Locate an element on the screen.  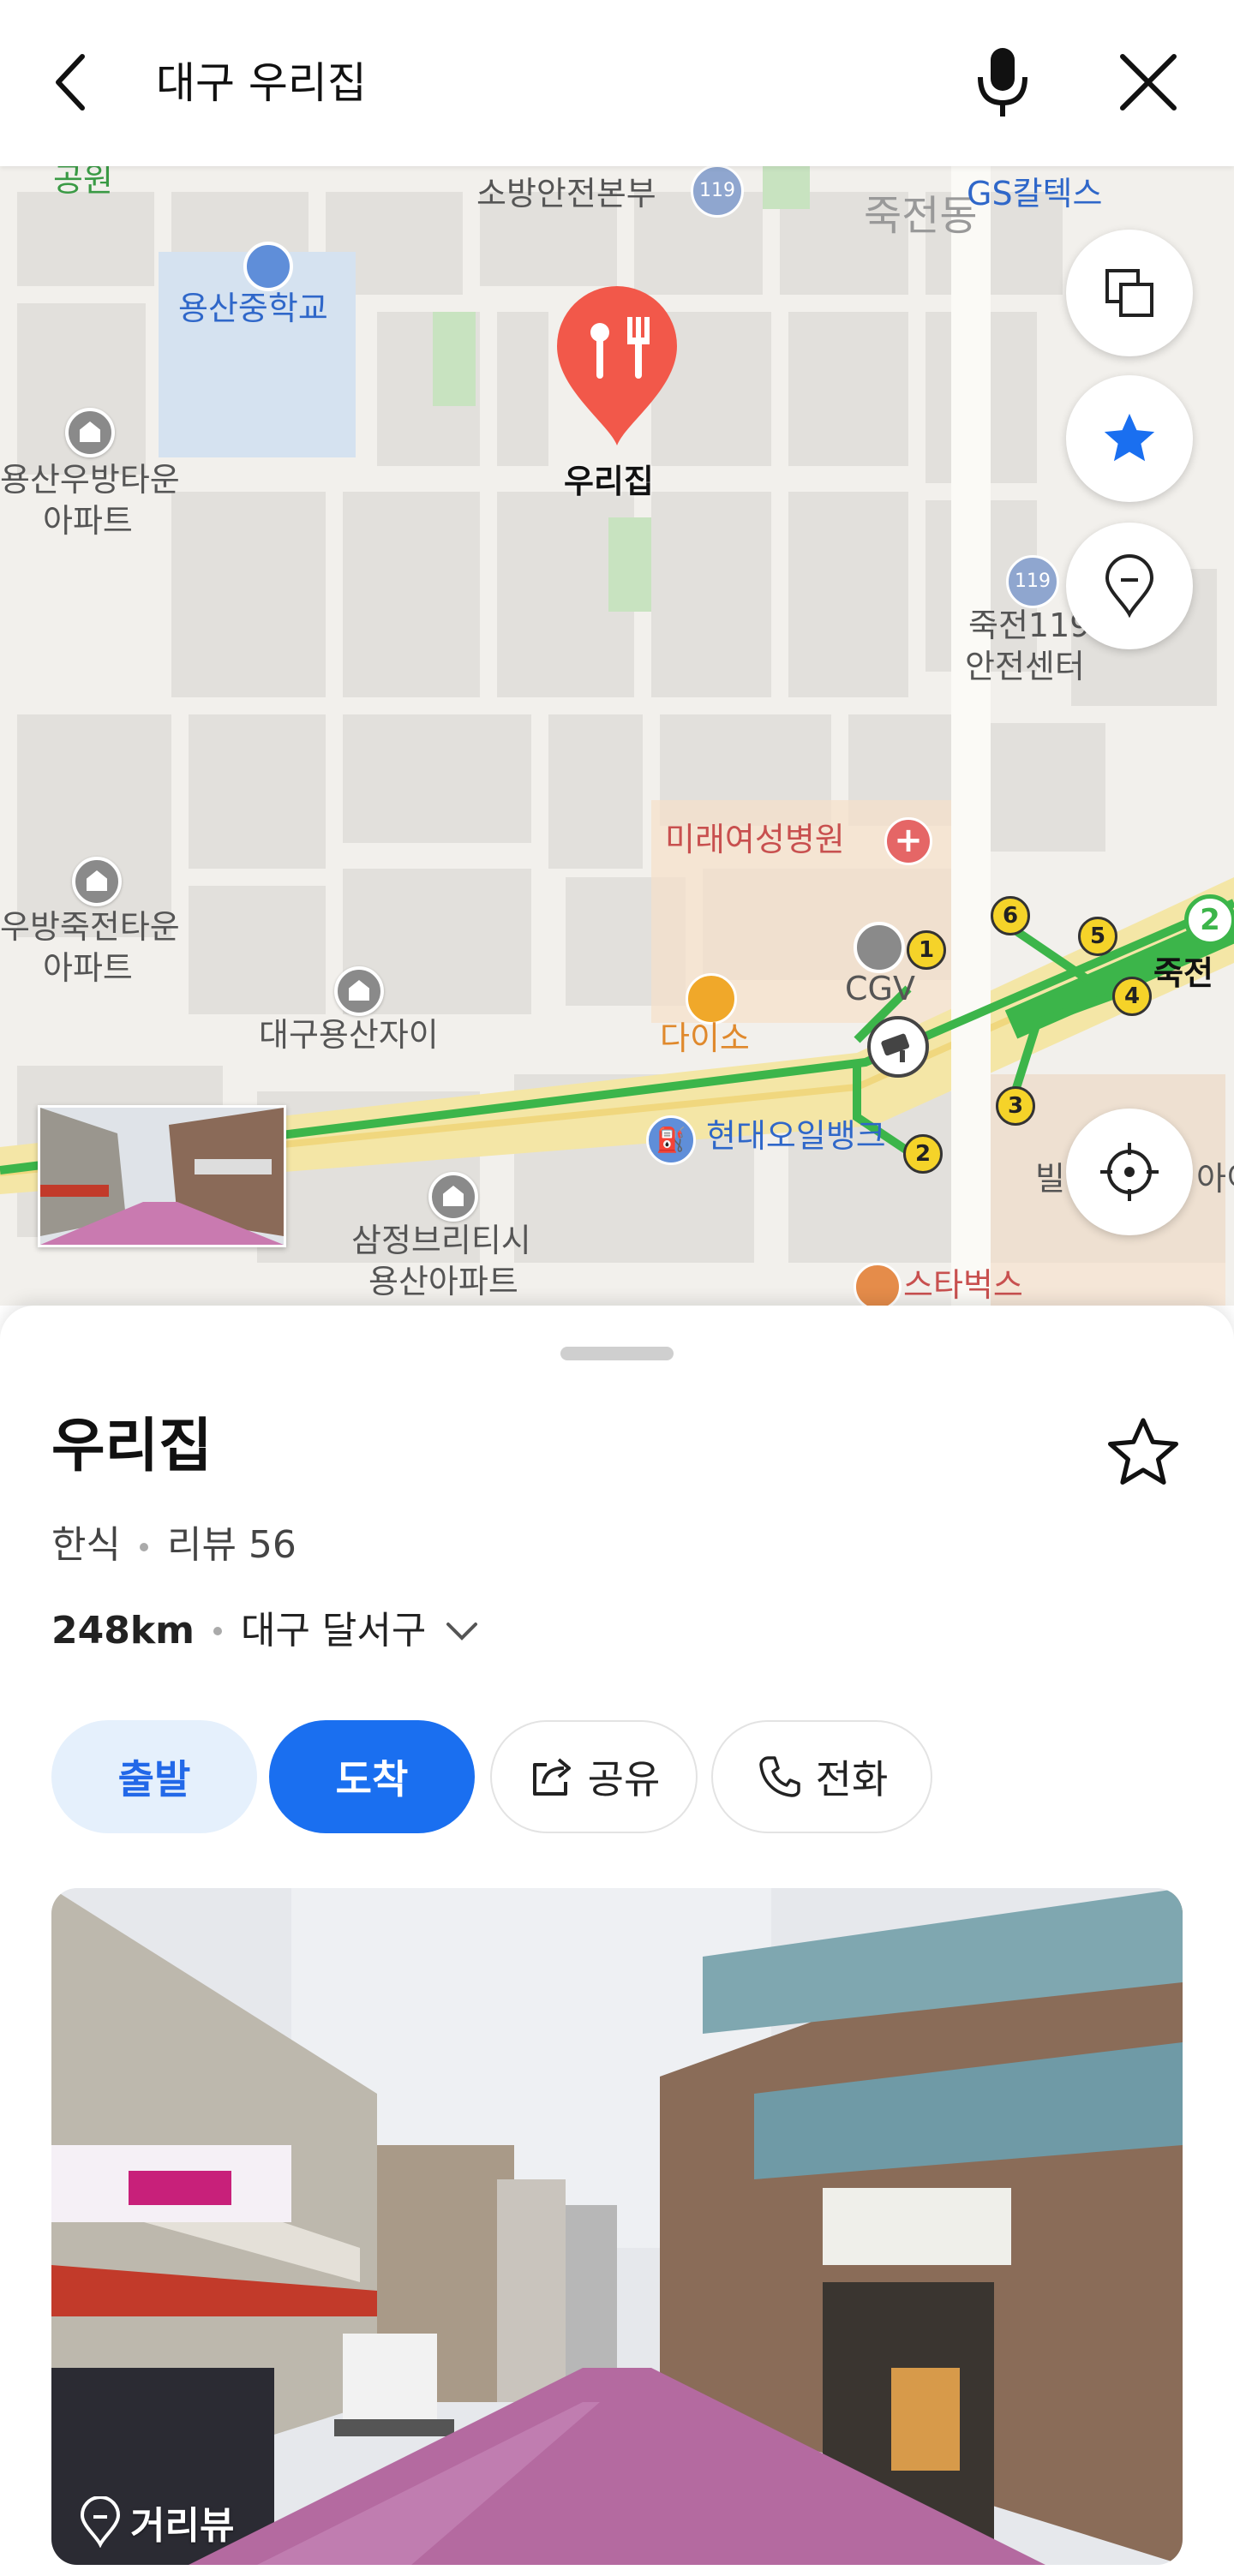
map-label-school: 용산중학교 is located at coordinates (253, 309).